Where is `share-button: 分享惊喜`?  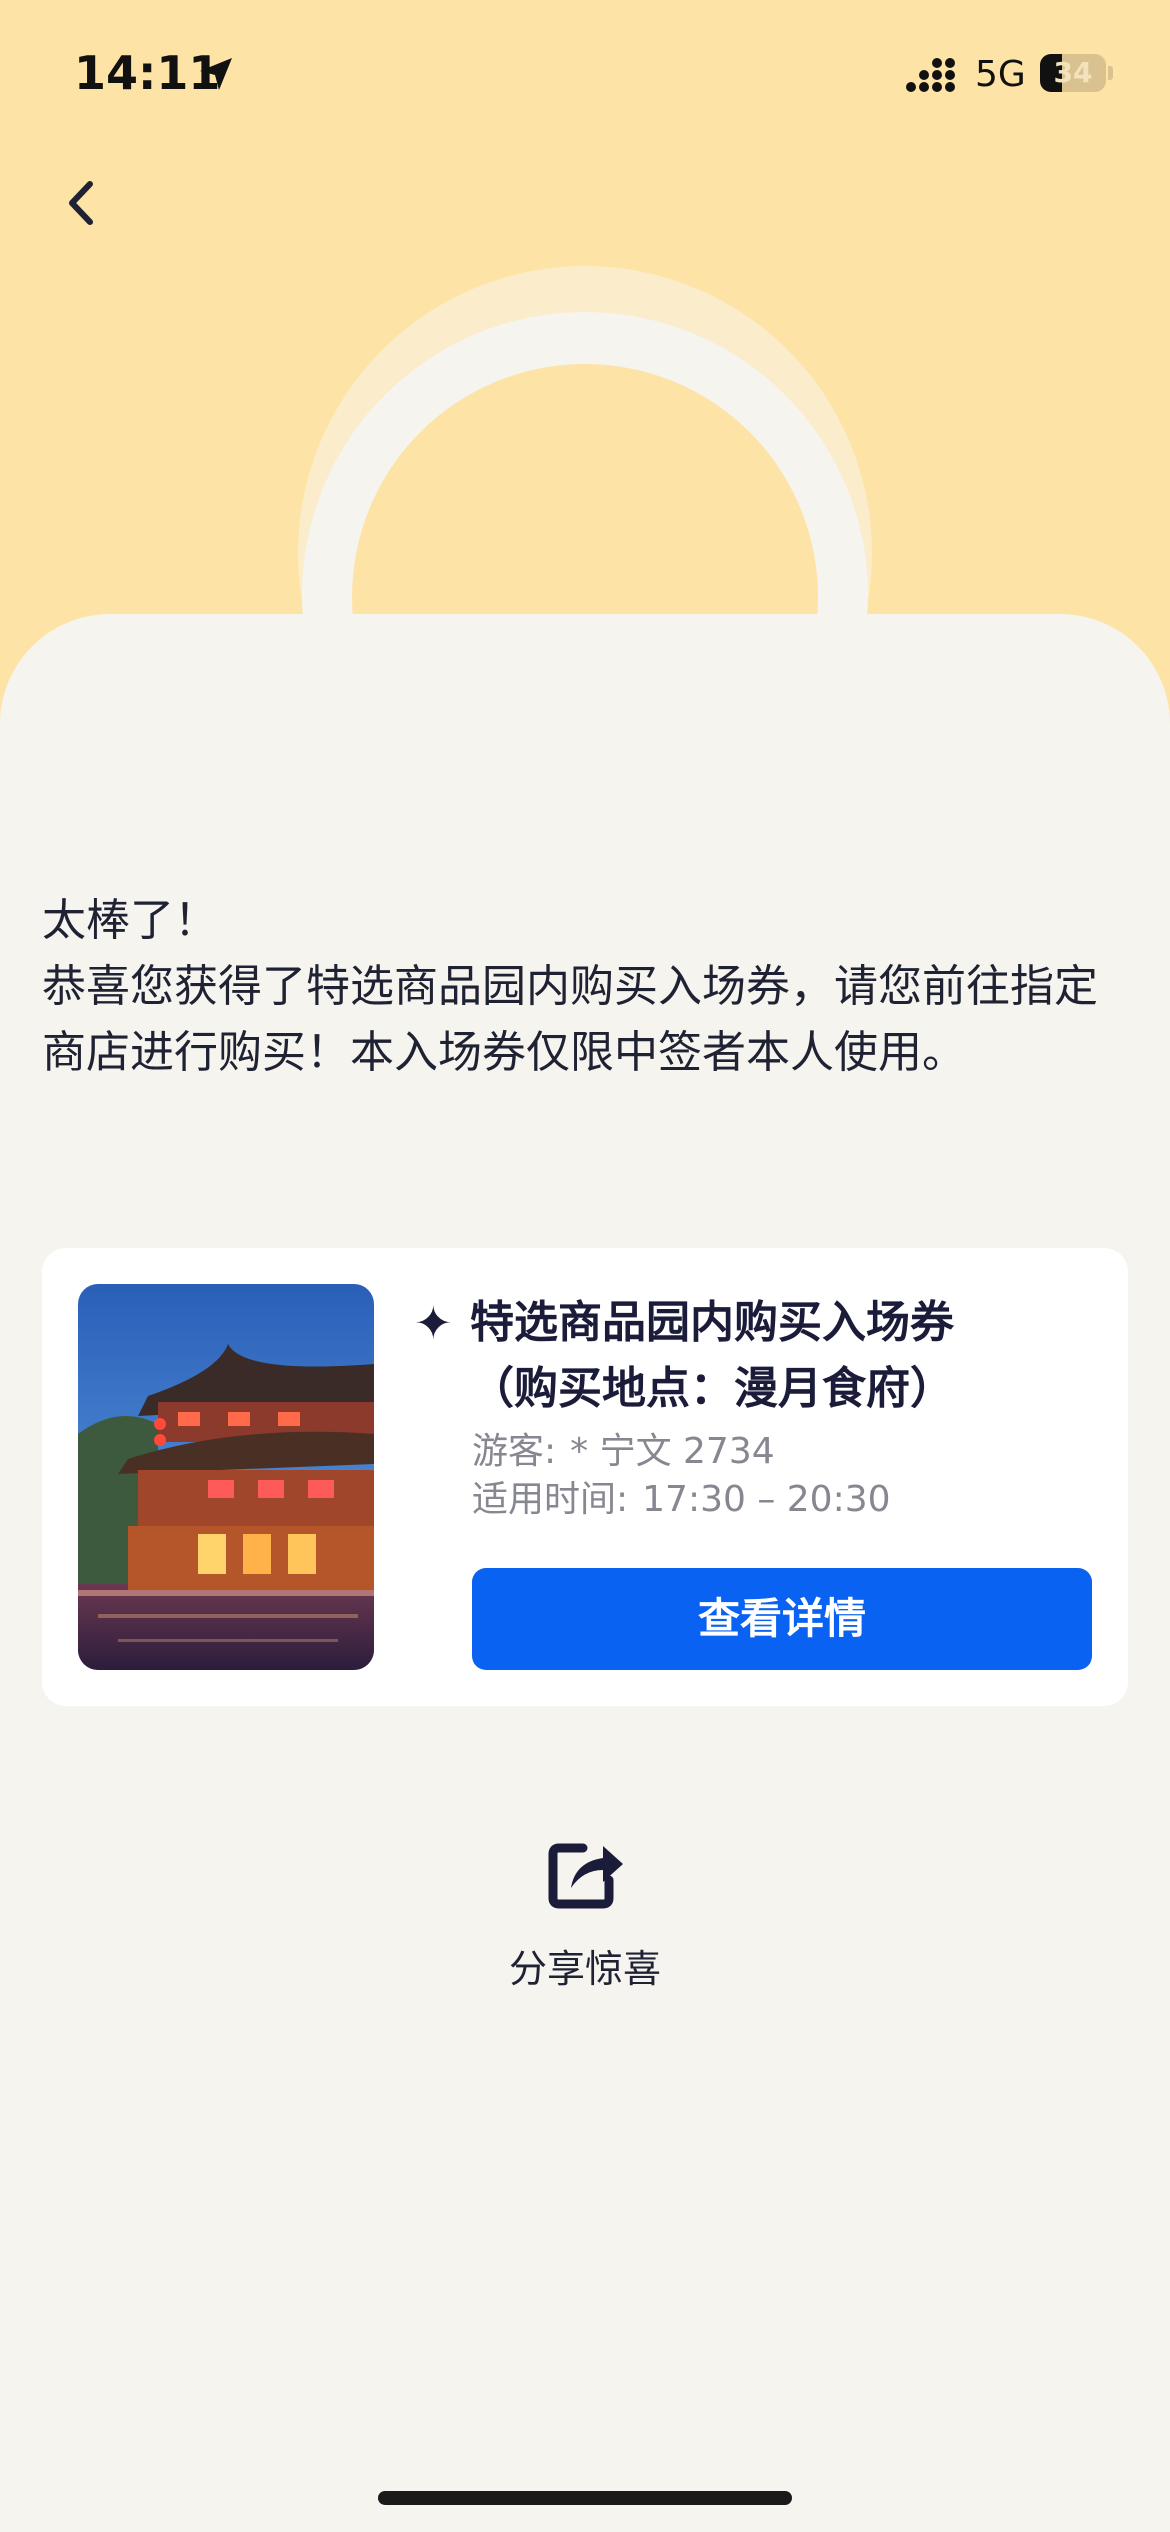
share-button: 分享惊喜 is located at coordinates (585, 1910).